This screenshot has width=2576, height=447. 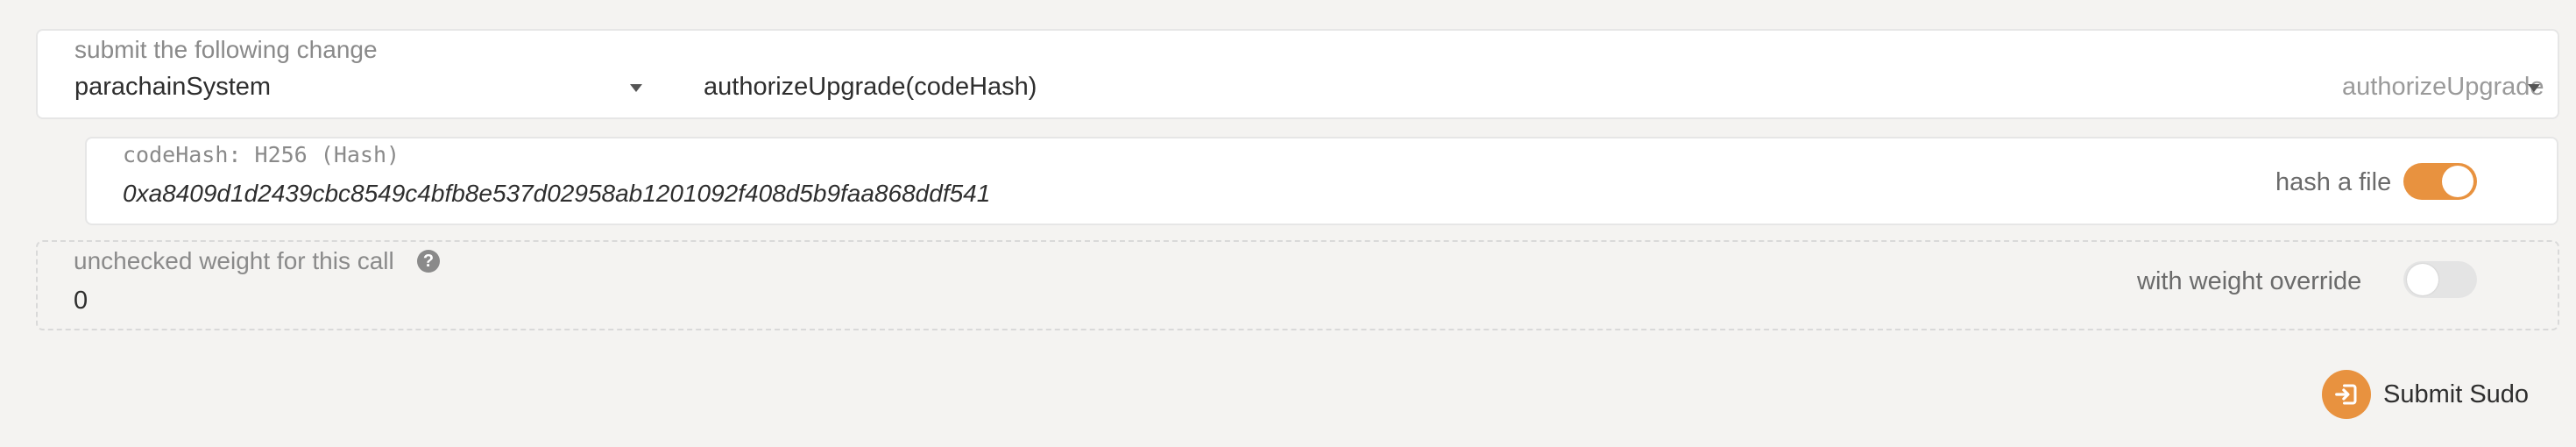 What do you see at coordinates (362, 74) in the screenshot?
I see `module-dropdown: parachainSystem` at bounding box center [362, 74].